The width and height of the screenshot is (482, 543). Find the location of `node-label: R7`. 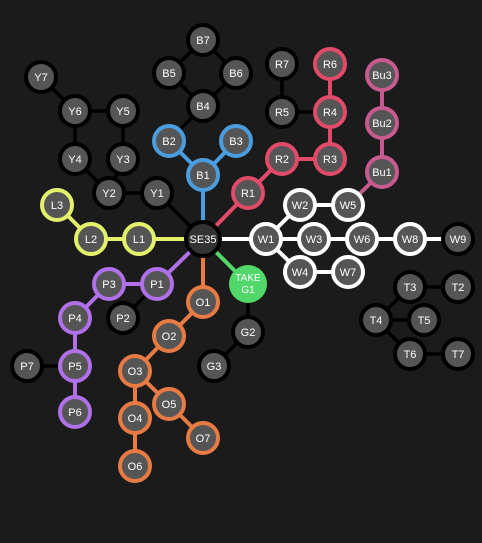

node-label: R7 is located at coordinates (282, 65).